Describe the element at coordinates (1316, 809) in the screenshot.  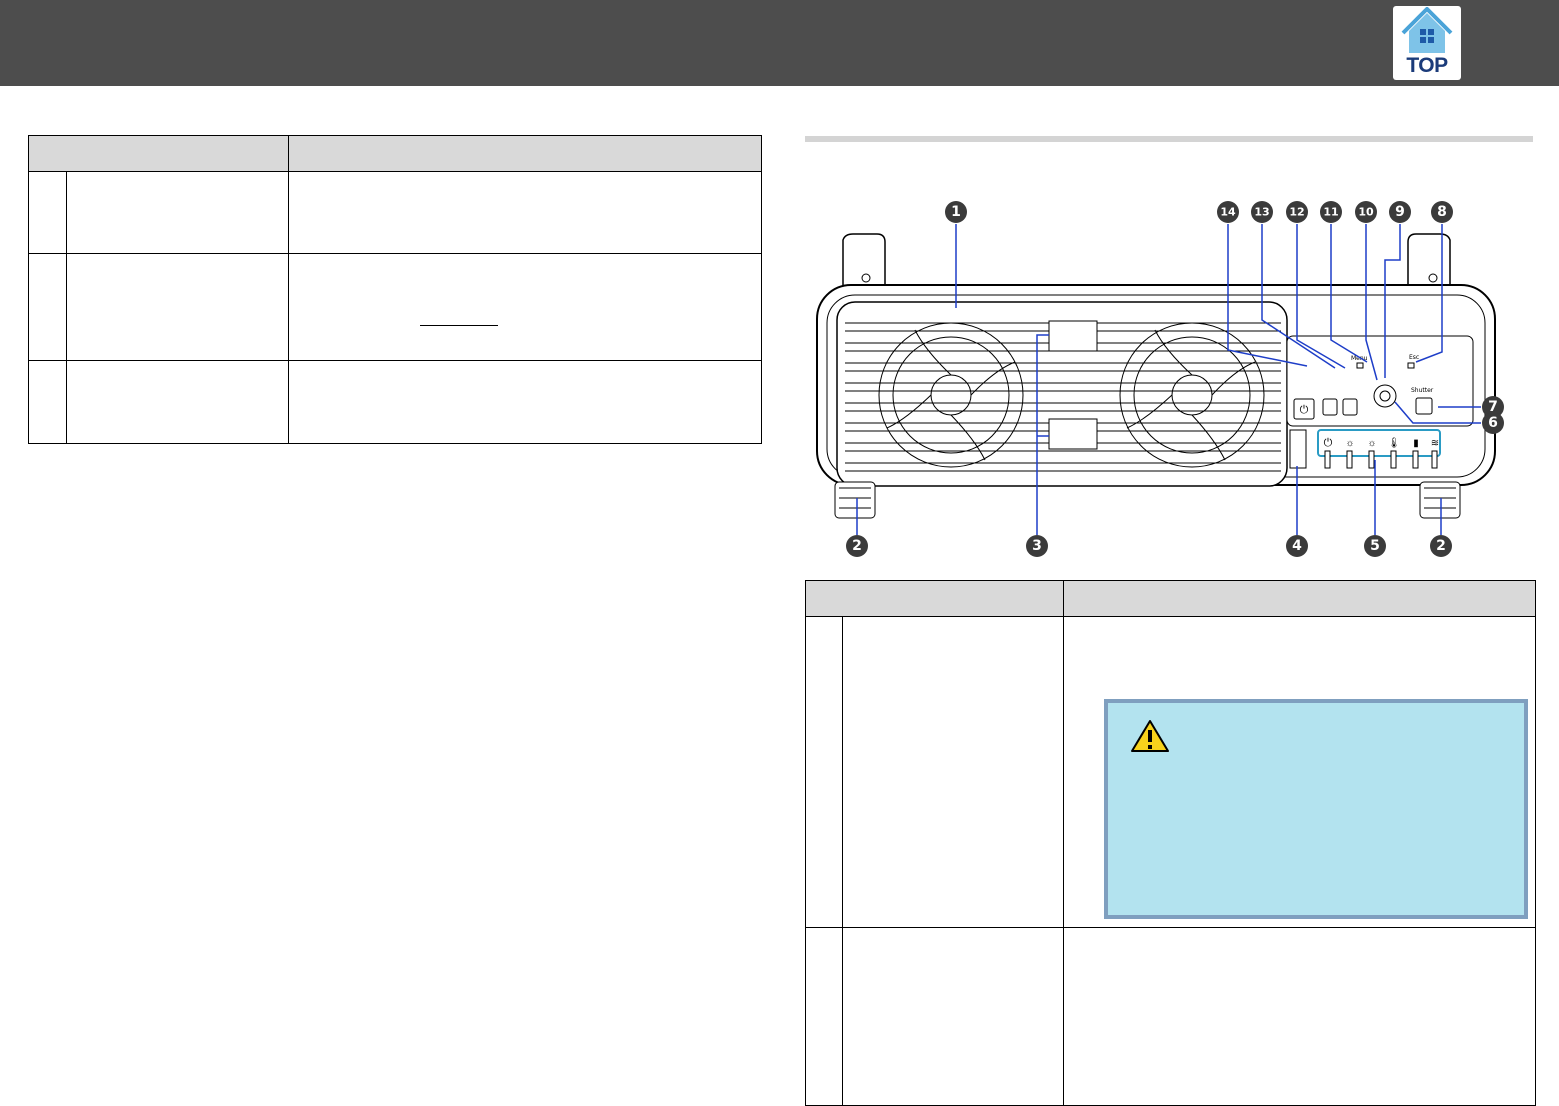
I see `caution-box` at that location.